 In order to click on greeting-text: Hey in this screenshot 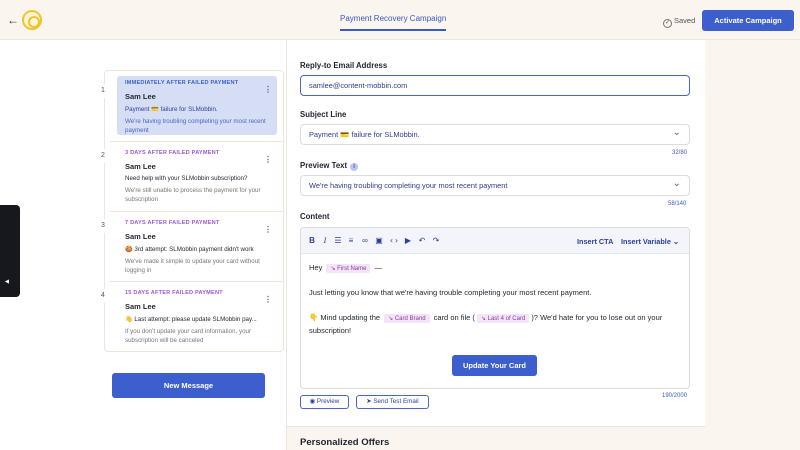, I will do `click(316, 267)`.